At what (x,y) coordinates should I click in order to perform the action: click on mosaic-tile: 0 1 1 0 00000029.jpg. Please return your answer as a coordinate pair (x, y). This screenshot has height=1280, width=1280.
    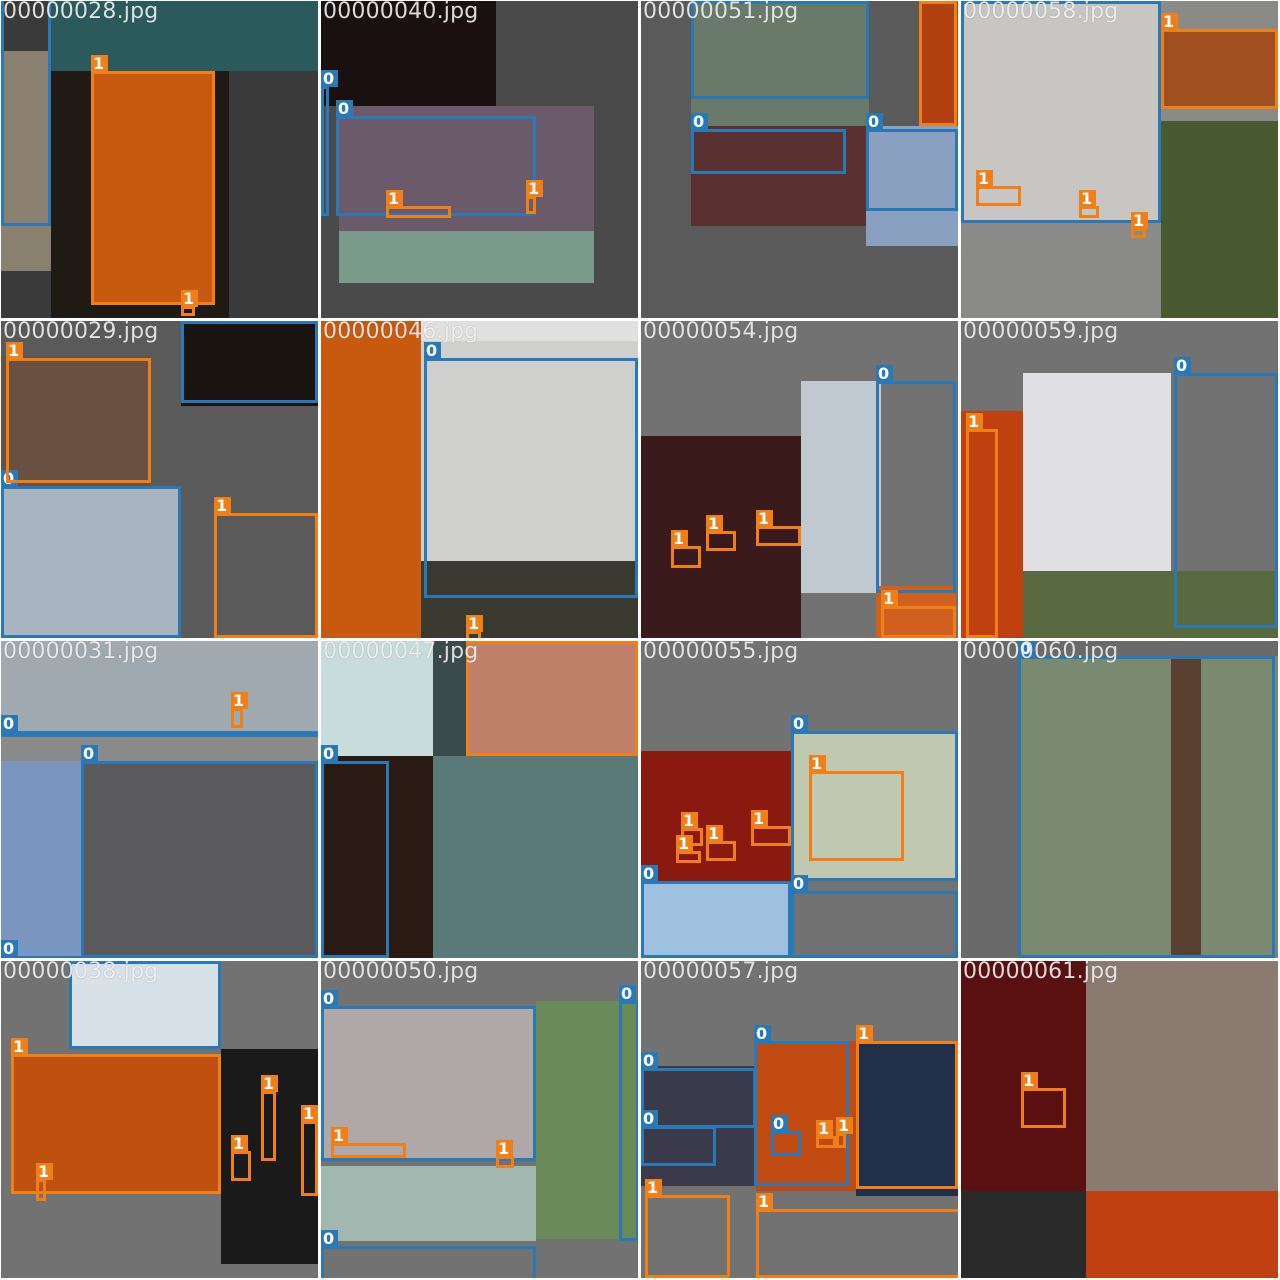
    Looking at the image, I should click on (159, 479).